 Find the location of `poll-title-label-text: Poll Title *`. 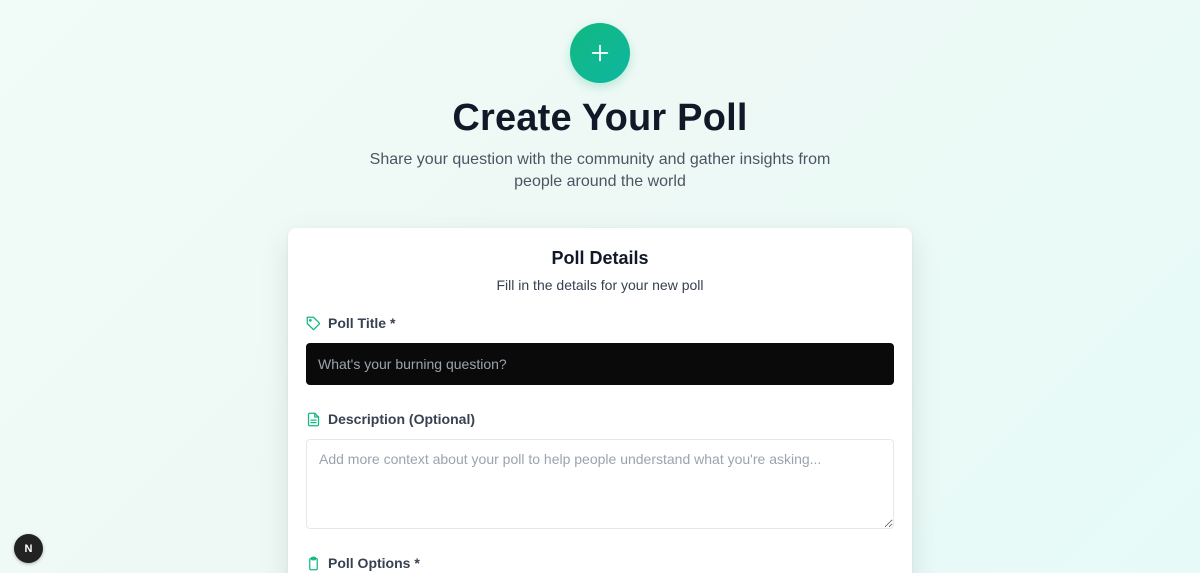

poll-title-label-text: Poll Title * is located at coordinates (362, 323).